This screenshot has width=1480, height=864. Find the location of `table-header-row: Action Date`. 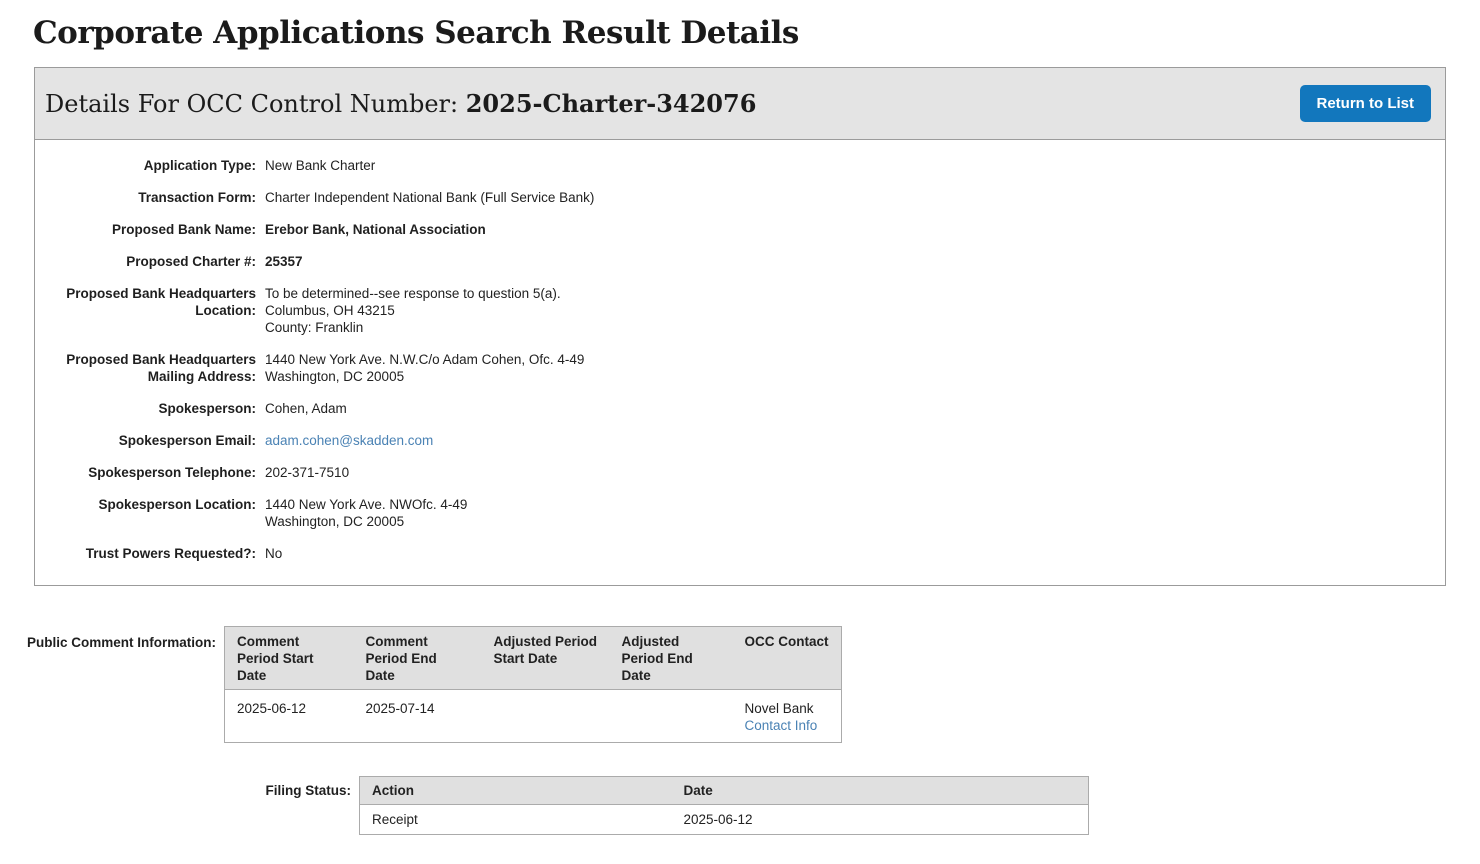

table-header-row: Action Date is located at coordinates (724, 790).